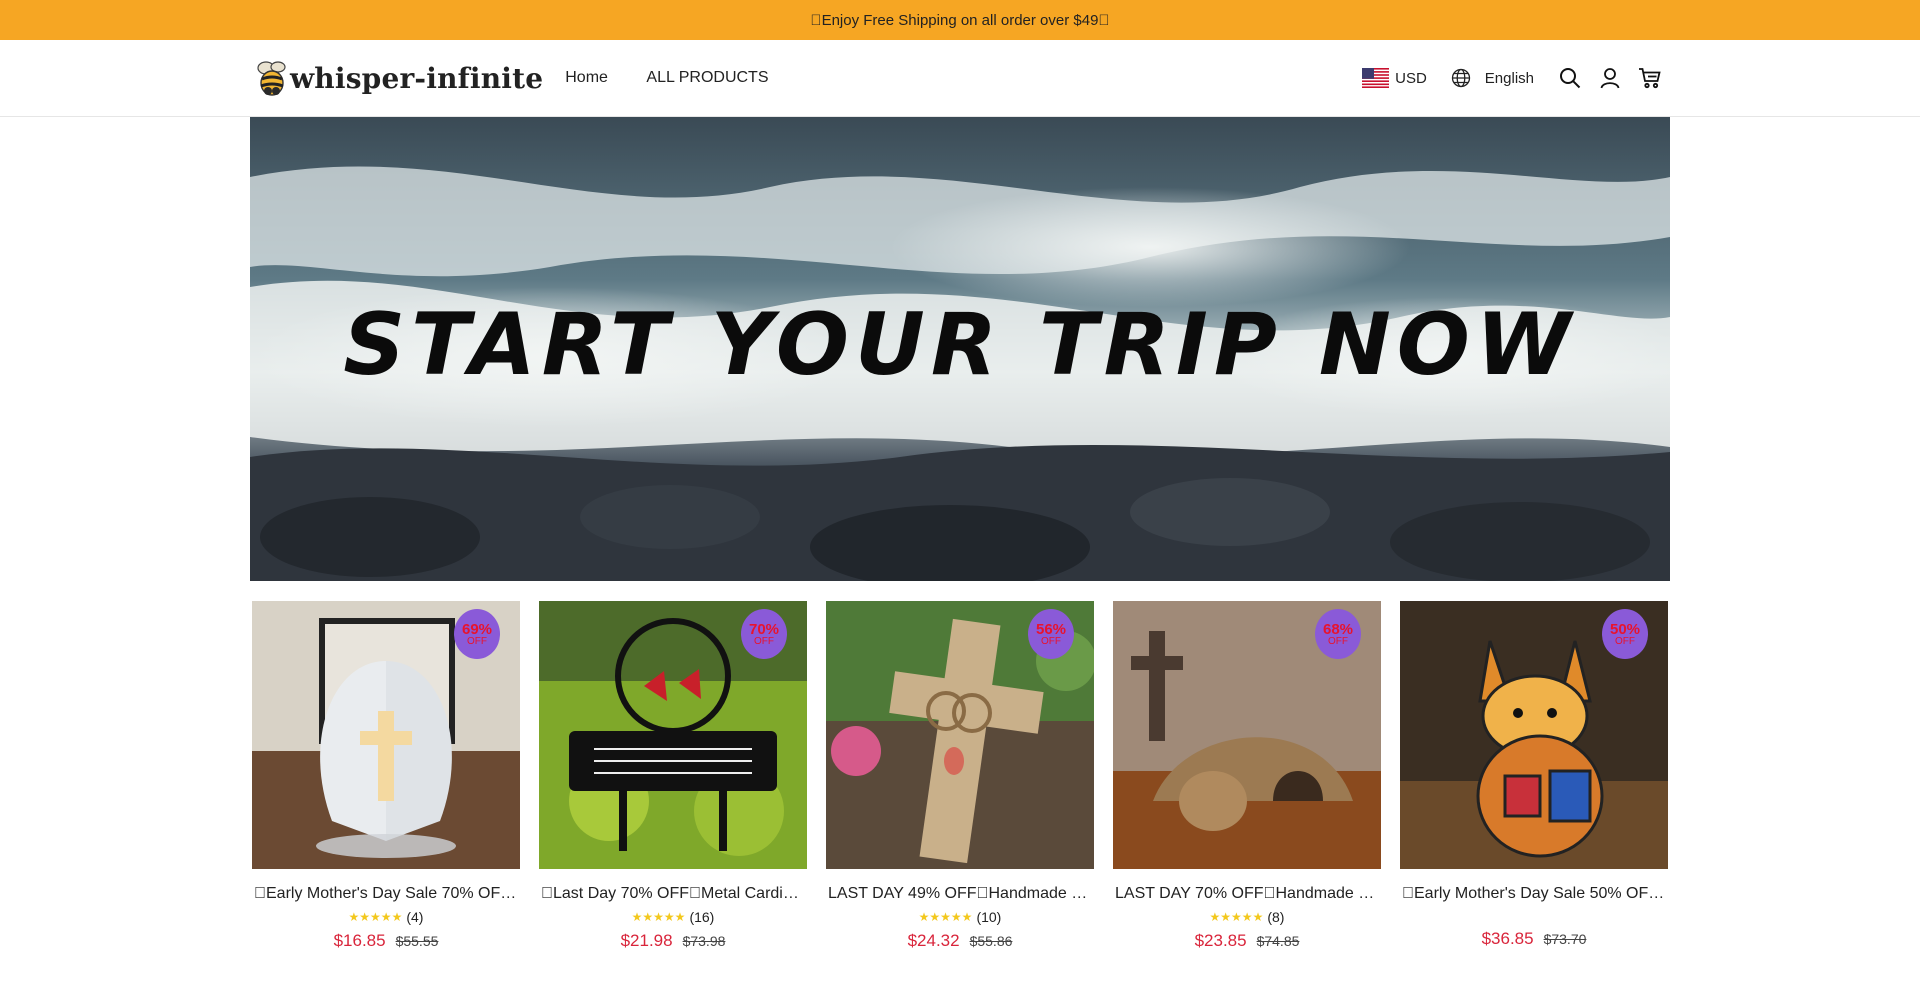 The height and width of the screenshot is (993, 1920). I want to click on product-rating: ★★★★★ (16), so click(673, 917).